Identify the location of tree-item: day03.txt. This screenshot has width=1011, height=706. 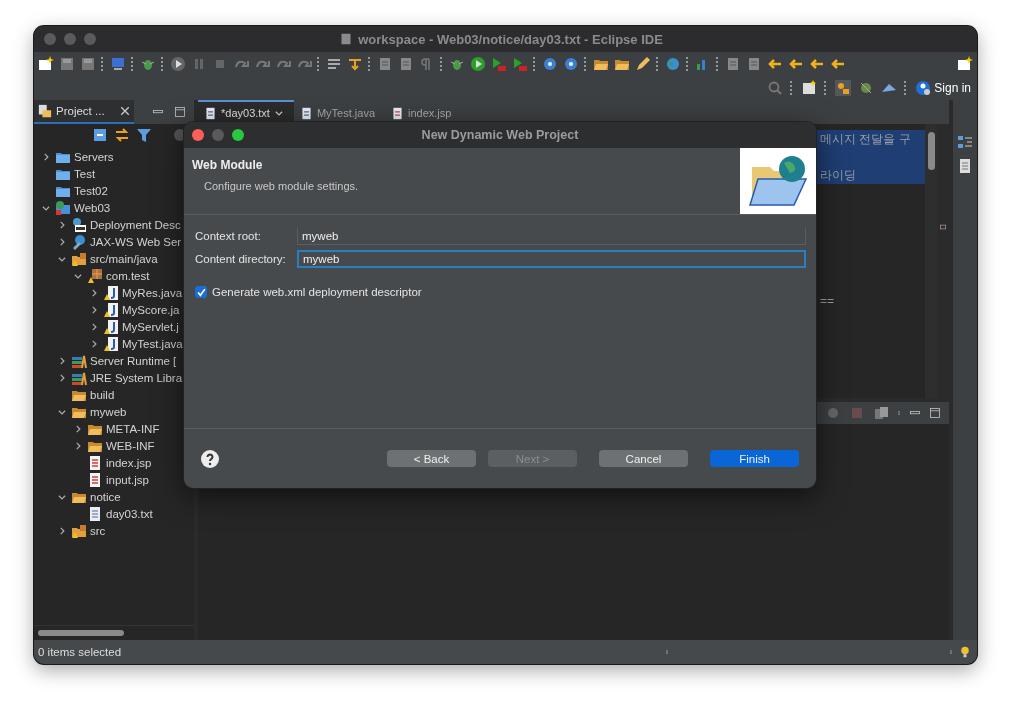
(129, 513).